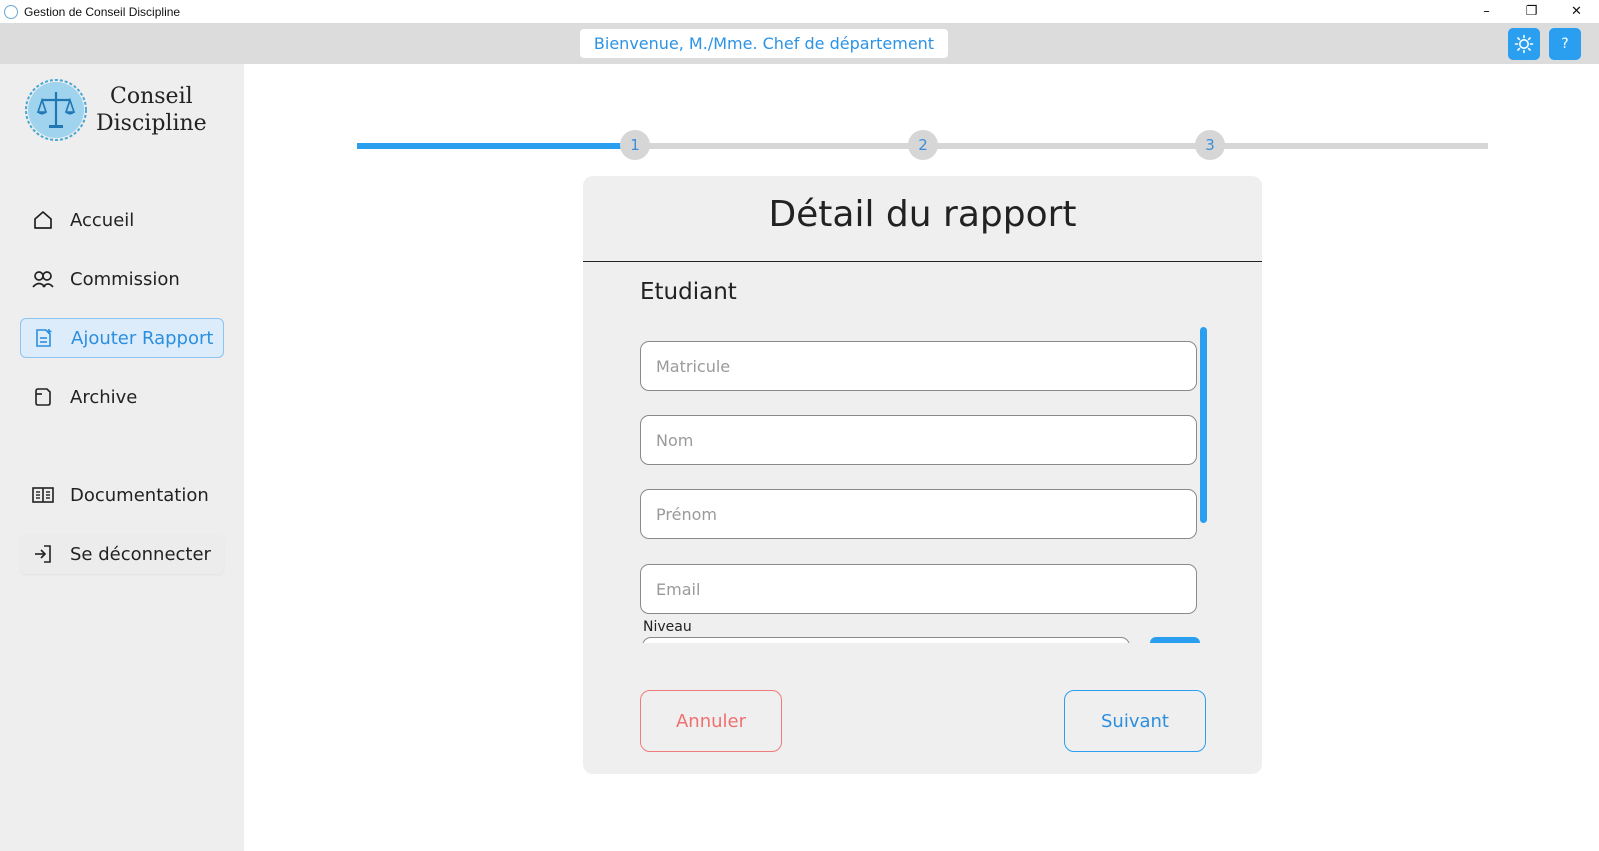  What do you see at coordinates (1175, 640) in the screenshot?
I see `niveau-add-button` at bounding box center [1175, 640].